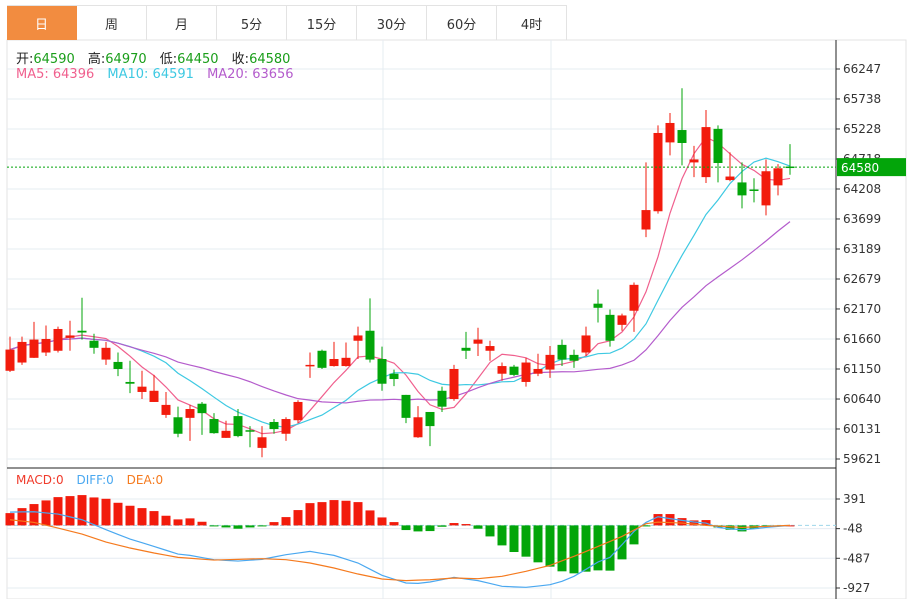 The image size is (911, 599). What do you see at coordinates (862, 189) in the screenshot?
I see `price-tick-label: 64208` at bounding box center [862, 189].